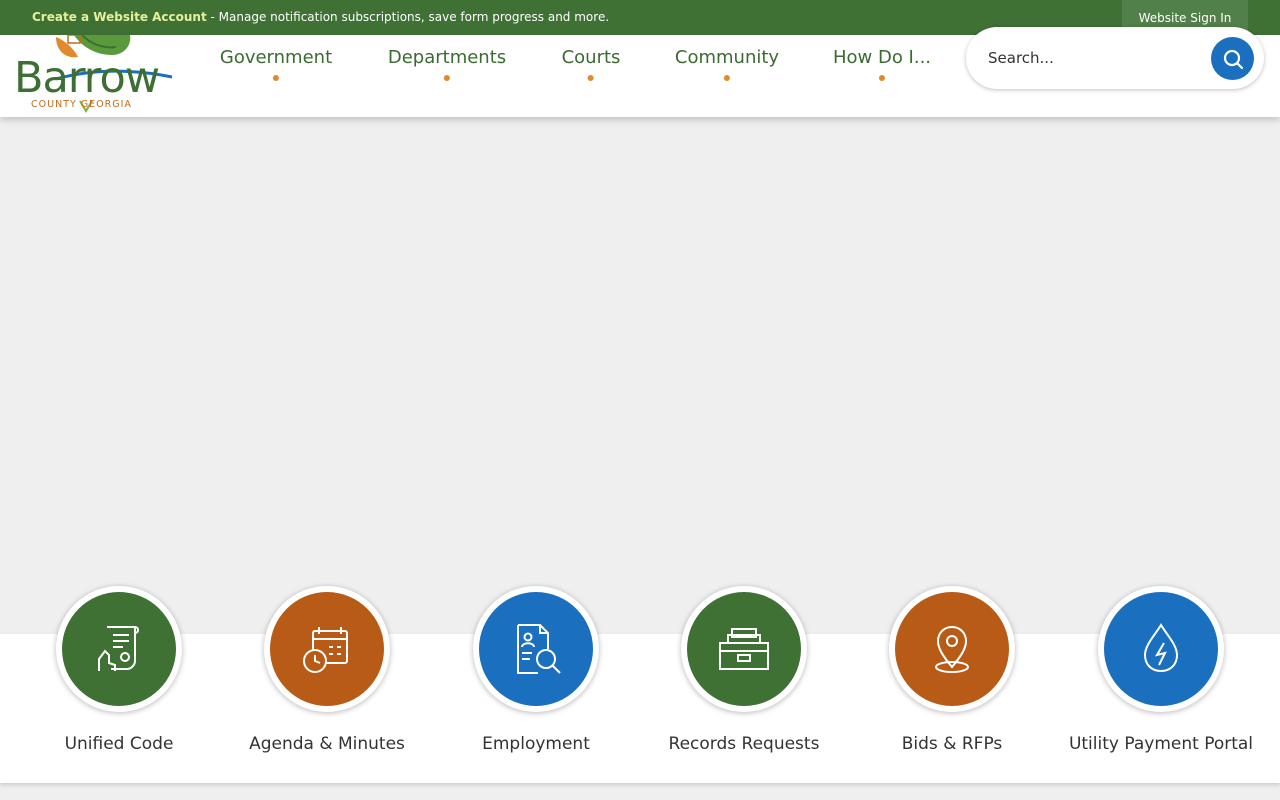 The width and height of the screenshot is (1280, 800). What do you see at coordinates (1095, 58) in the screenshot?
I see `search-input` at bounding box center [1095, 58].